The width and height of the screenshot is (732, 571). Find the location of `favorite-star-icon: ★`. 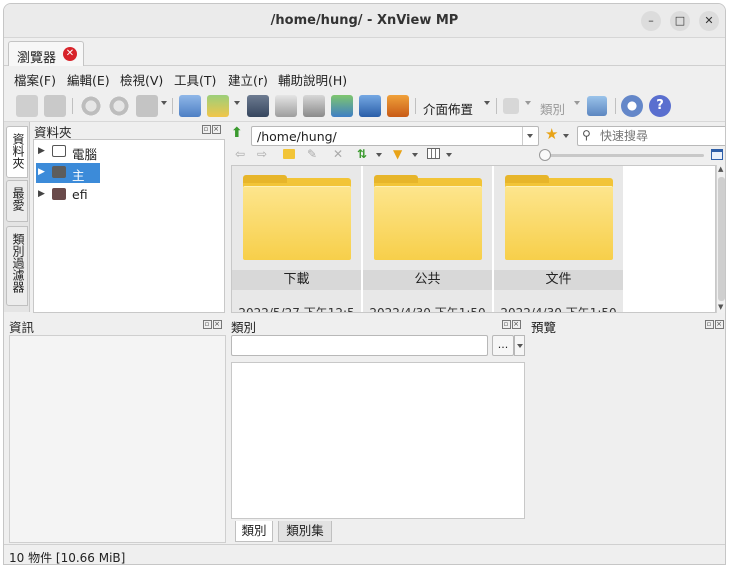

favorite-star-icon: ★ is located at coordinates (551, 134).